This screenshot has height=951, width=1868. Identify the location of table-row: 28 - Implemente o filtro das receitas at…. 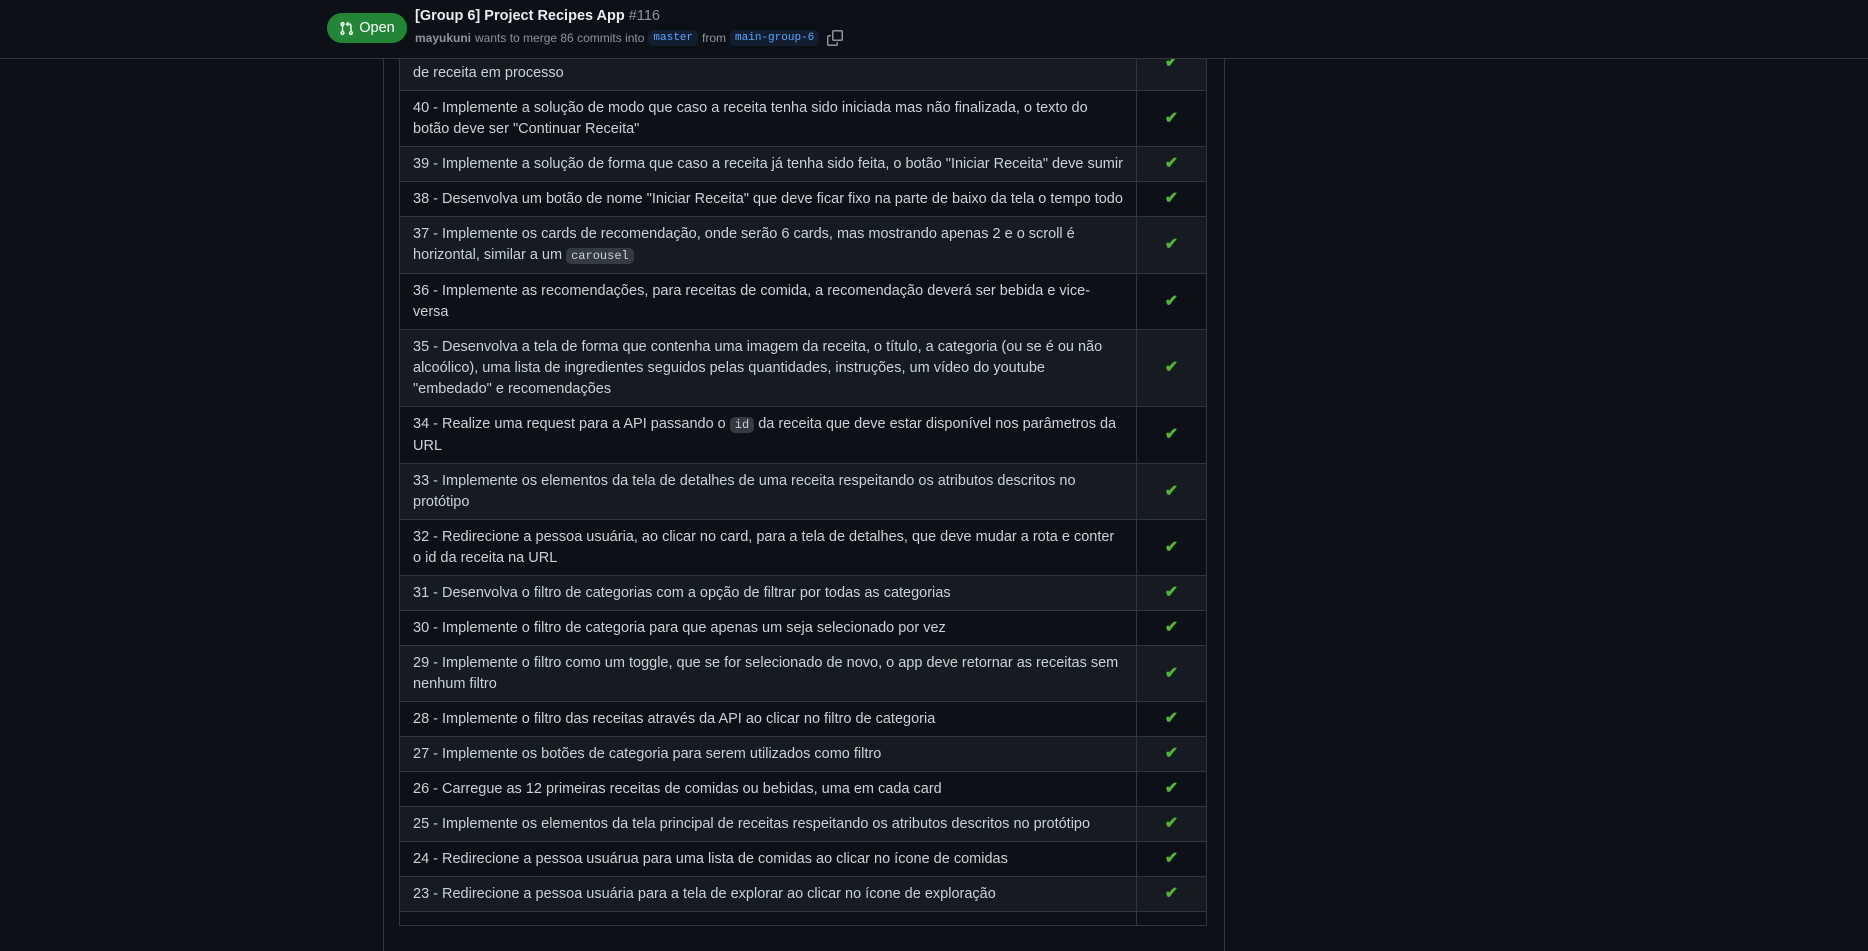
(803, 719).